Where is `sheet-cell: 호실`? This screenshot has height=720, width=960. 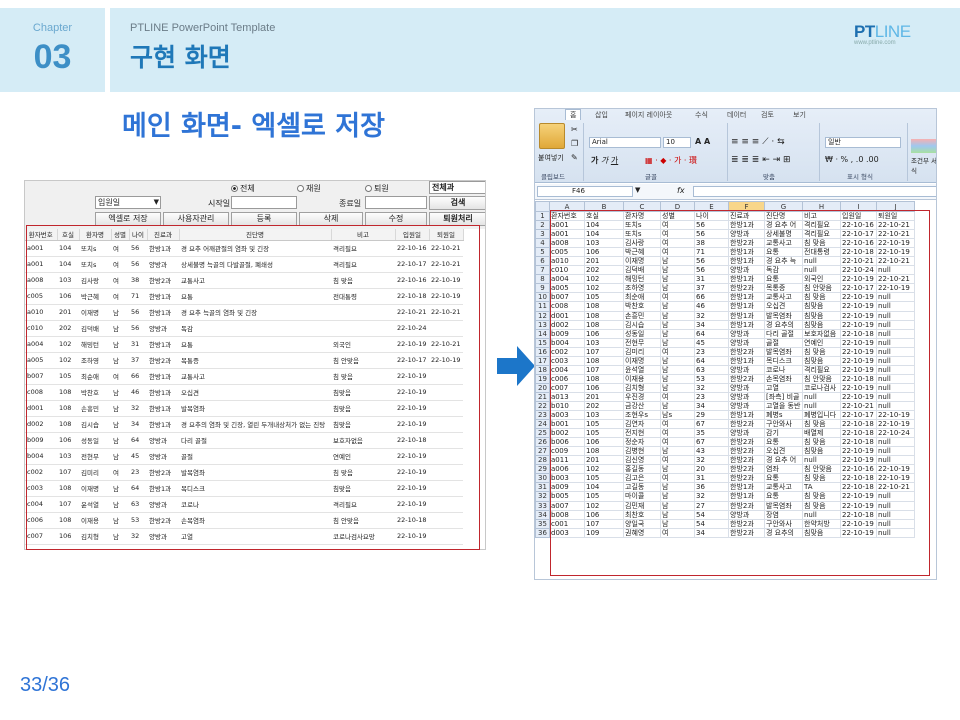
sheet-cell: 호실 is located at coordinates (604, 216).